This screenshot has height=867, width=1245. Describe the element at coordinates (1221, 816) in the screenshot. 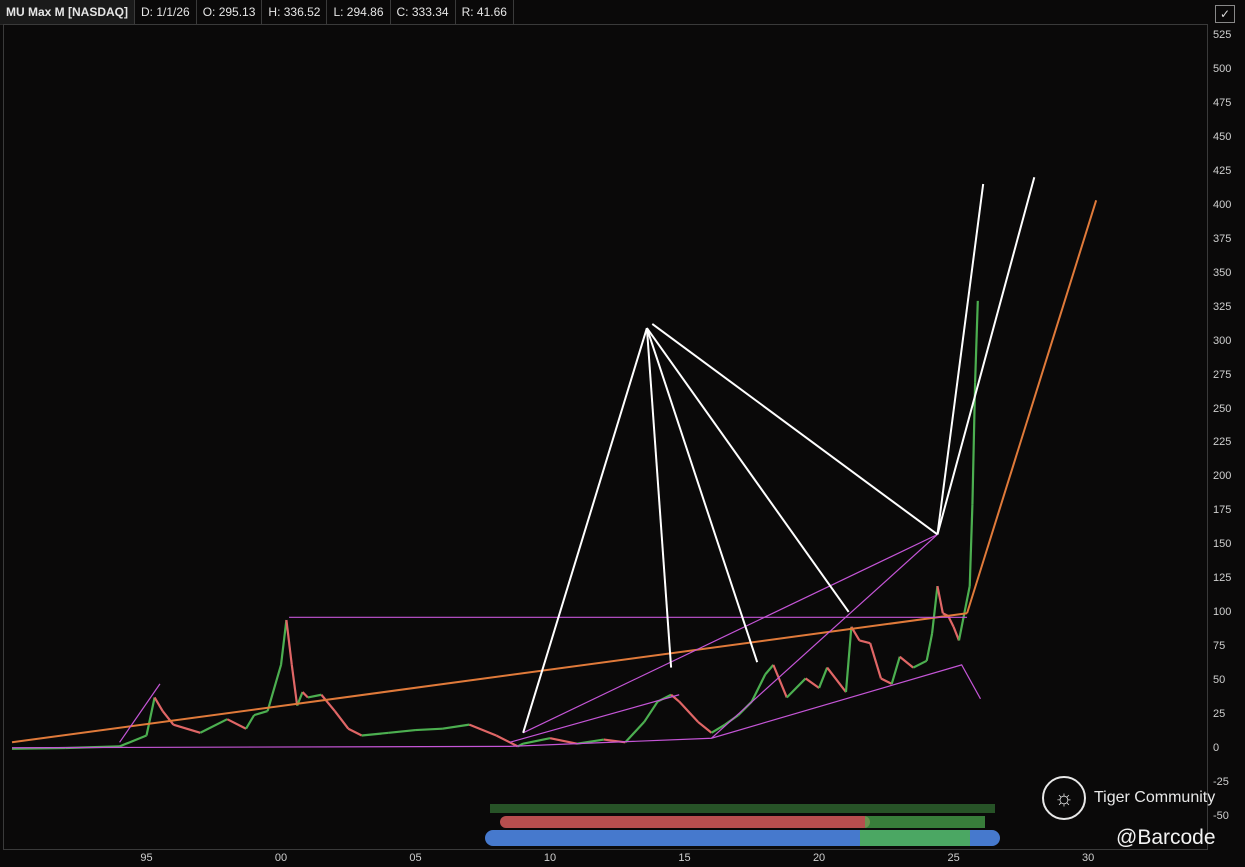

I see `y-tick-label: -50` at that location.